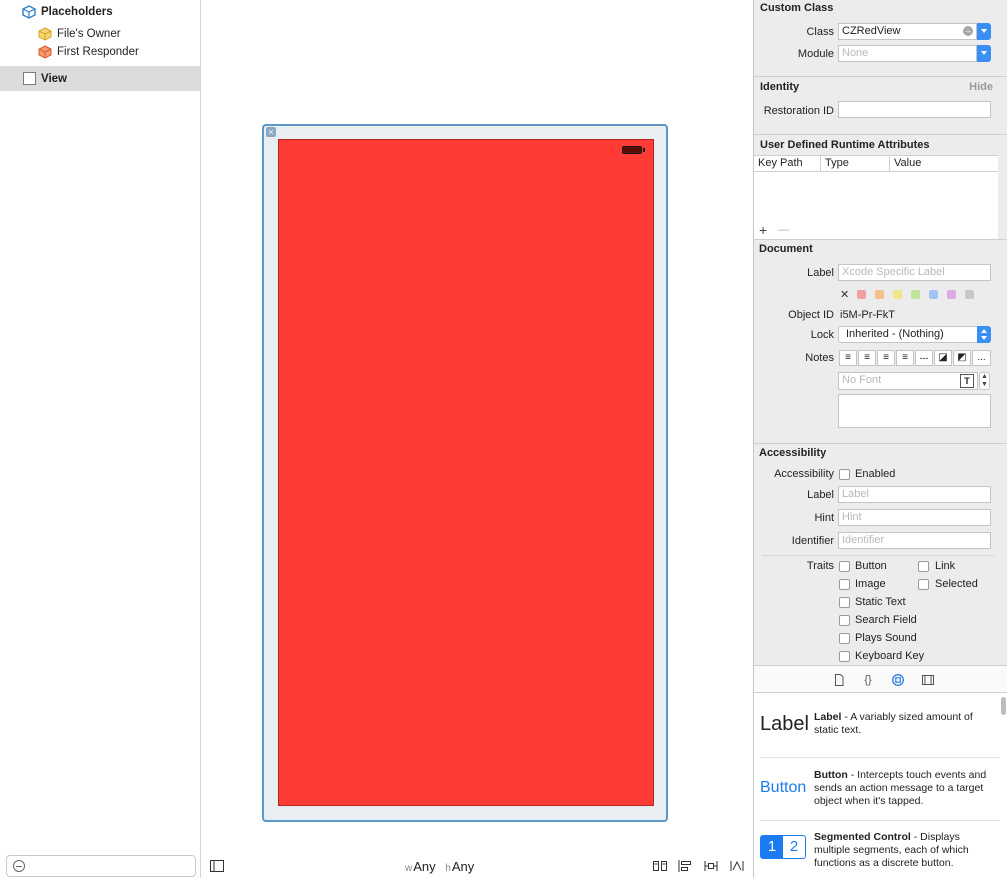 The width and height of the screenshot is (1007, 878). I want to click on trait-search-field-checkbox, so click(844, 620).